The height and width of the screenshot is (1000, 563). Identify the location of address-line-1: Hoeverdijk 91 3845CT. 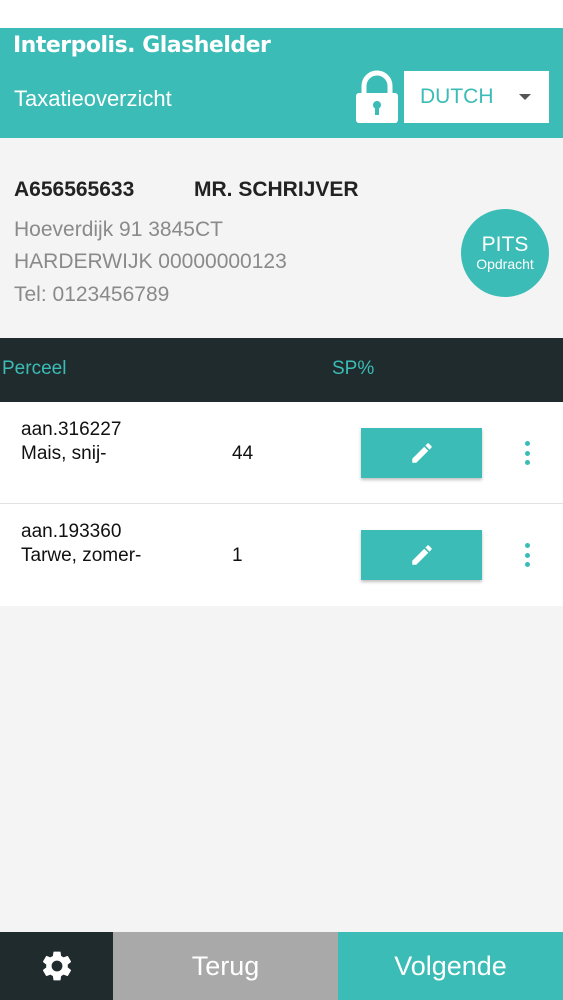
(118, 229).